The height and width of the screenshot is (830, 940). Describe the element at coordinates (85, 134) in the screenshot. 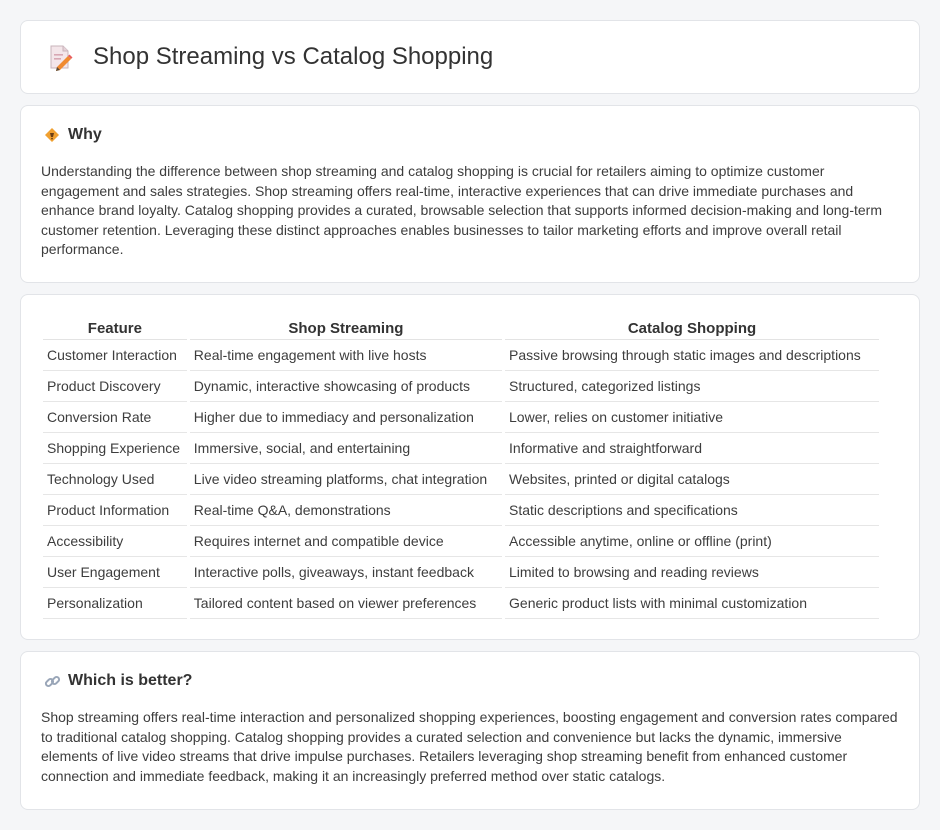

I see `why-title: Why` at that location.